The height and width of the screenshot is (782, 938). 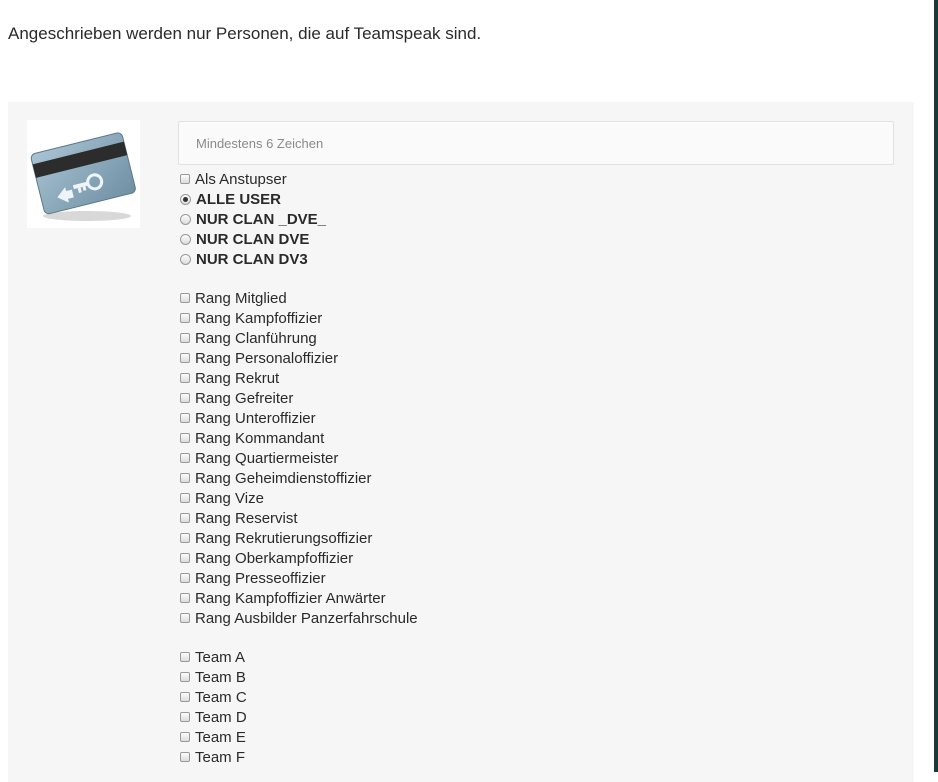 What do you see at coordinates (283, 478) in the screenshot?
I see `rank-label: Rang Geheimdienstoffizier` at bounding box center [283, 478].